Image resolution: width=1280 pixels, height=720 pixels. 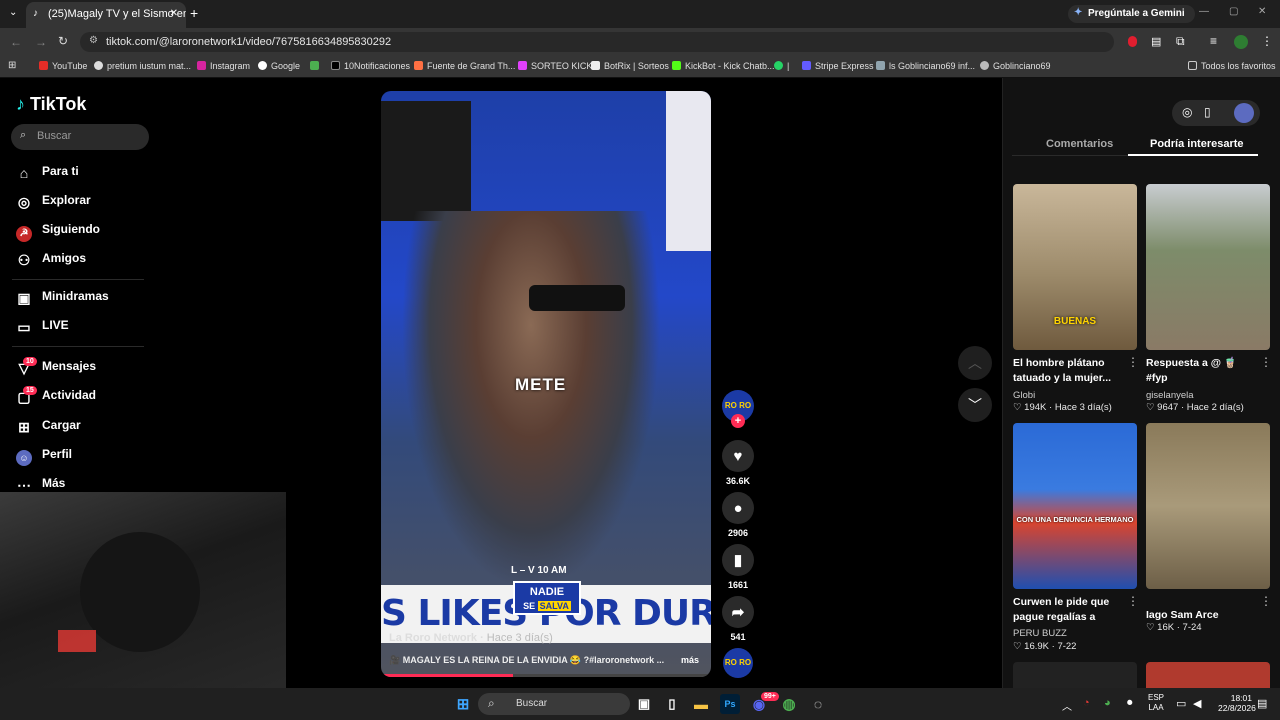 What do you see at coordinates (1202, 615) in the screenshot?
I see `card-title: Iago Sam Arce Tavares` at bounding box center [1202, 615].